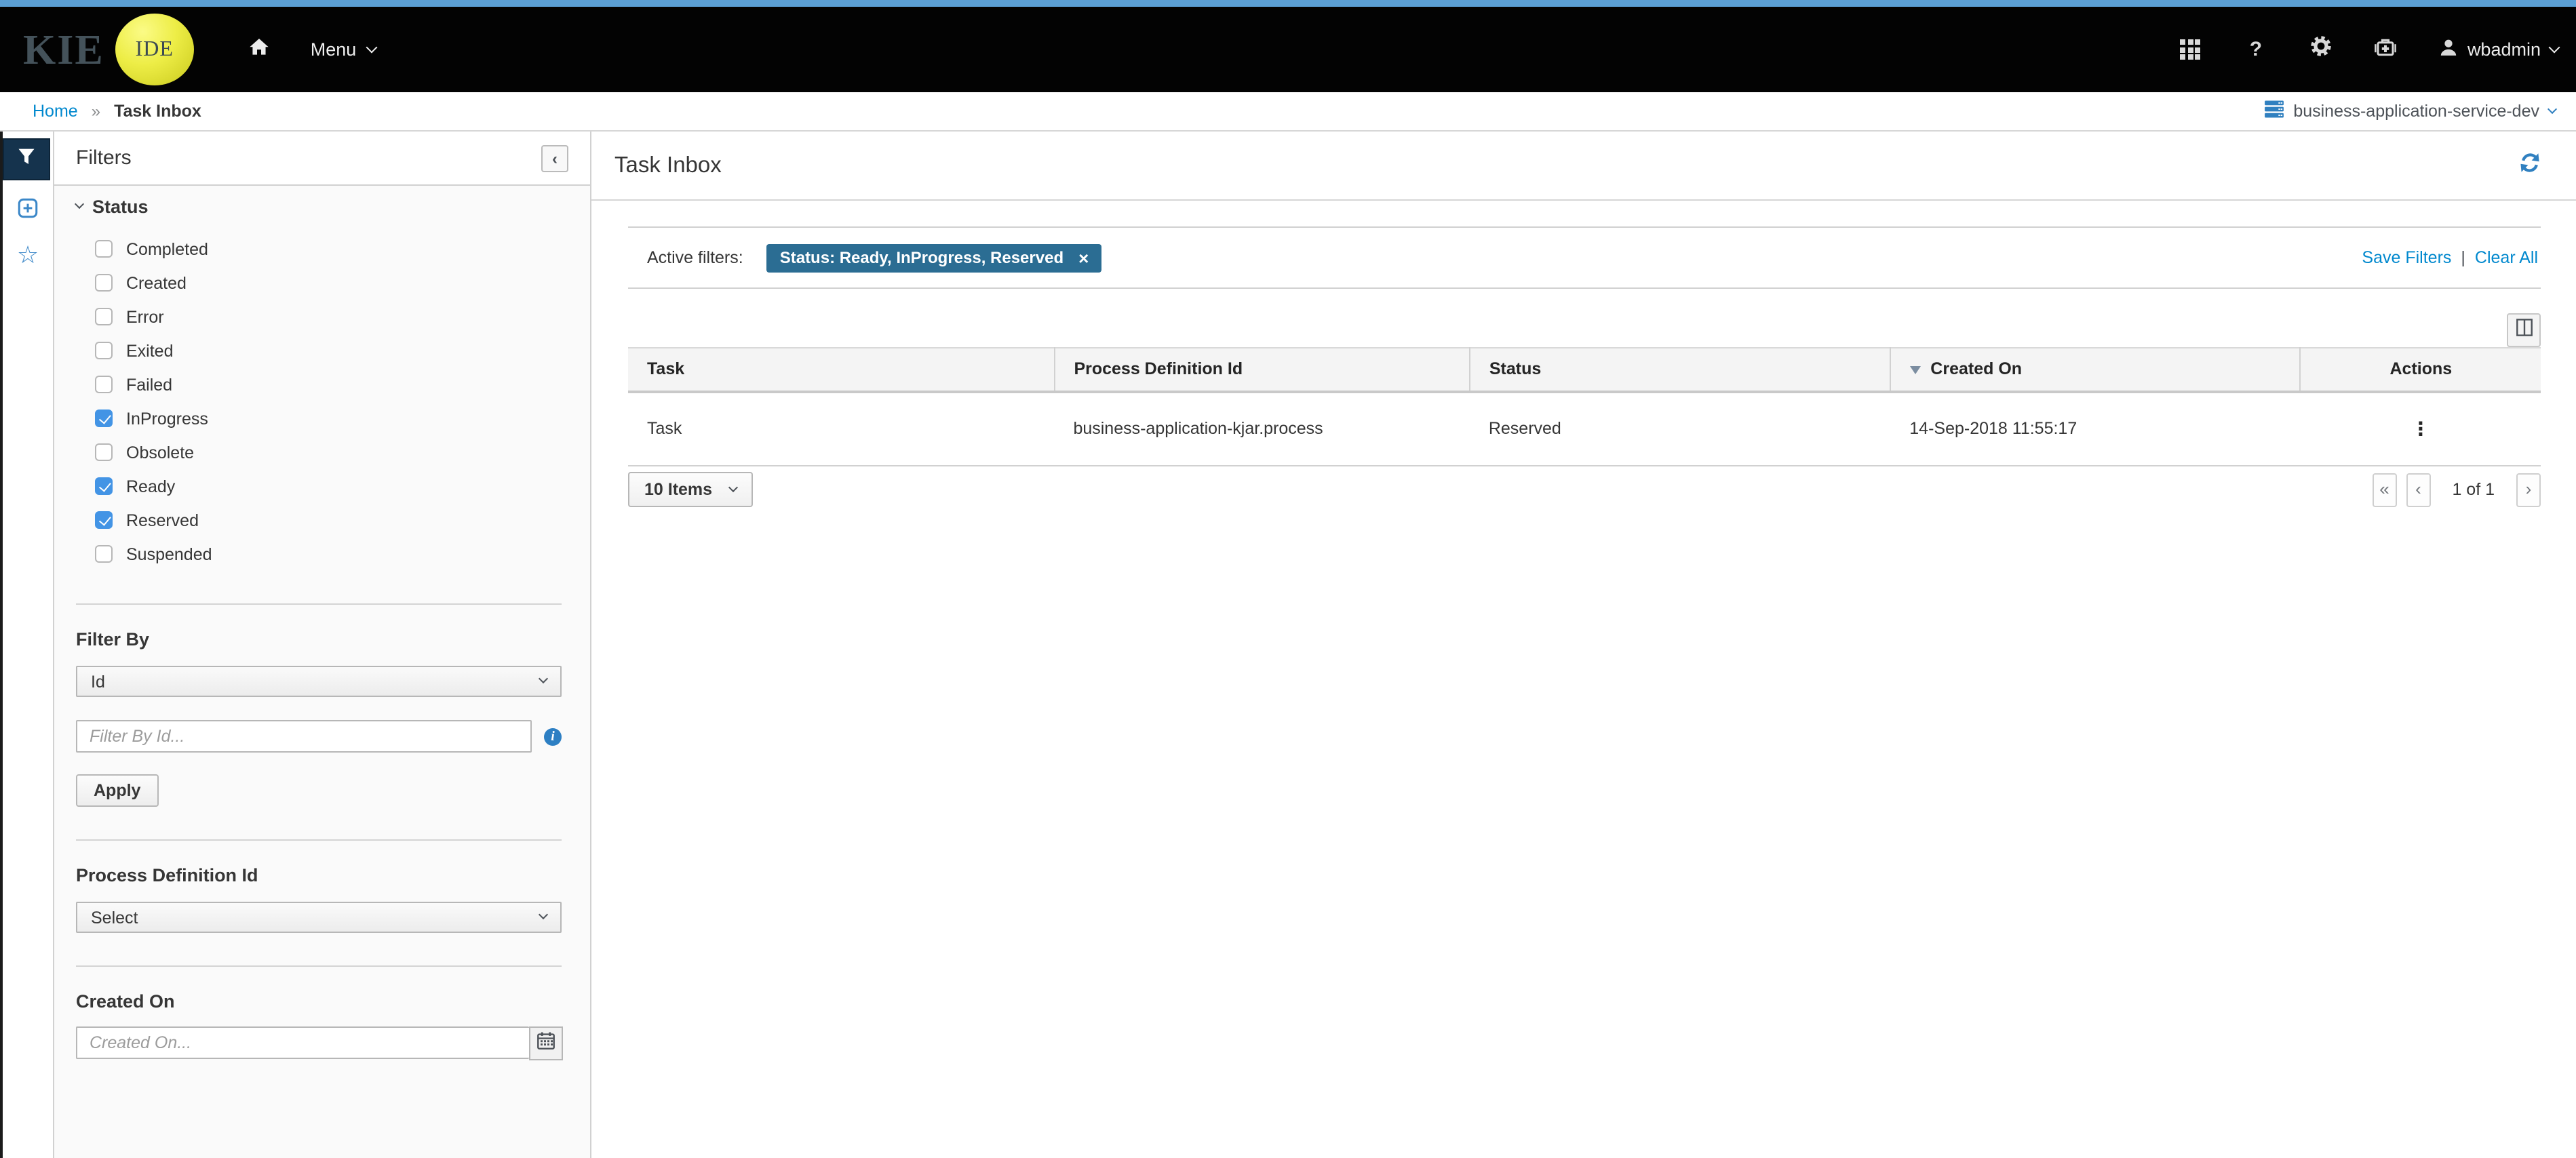 This screenshot has width=2576, height=1158. I want to click on filters-dock-tab, so click(26, 159).